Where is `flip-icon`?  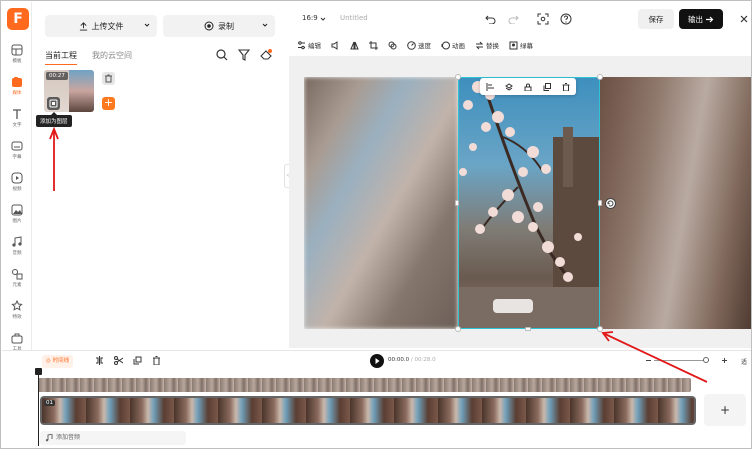 flip-icon is located at coordinates (354, 45).